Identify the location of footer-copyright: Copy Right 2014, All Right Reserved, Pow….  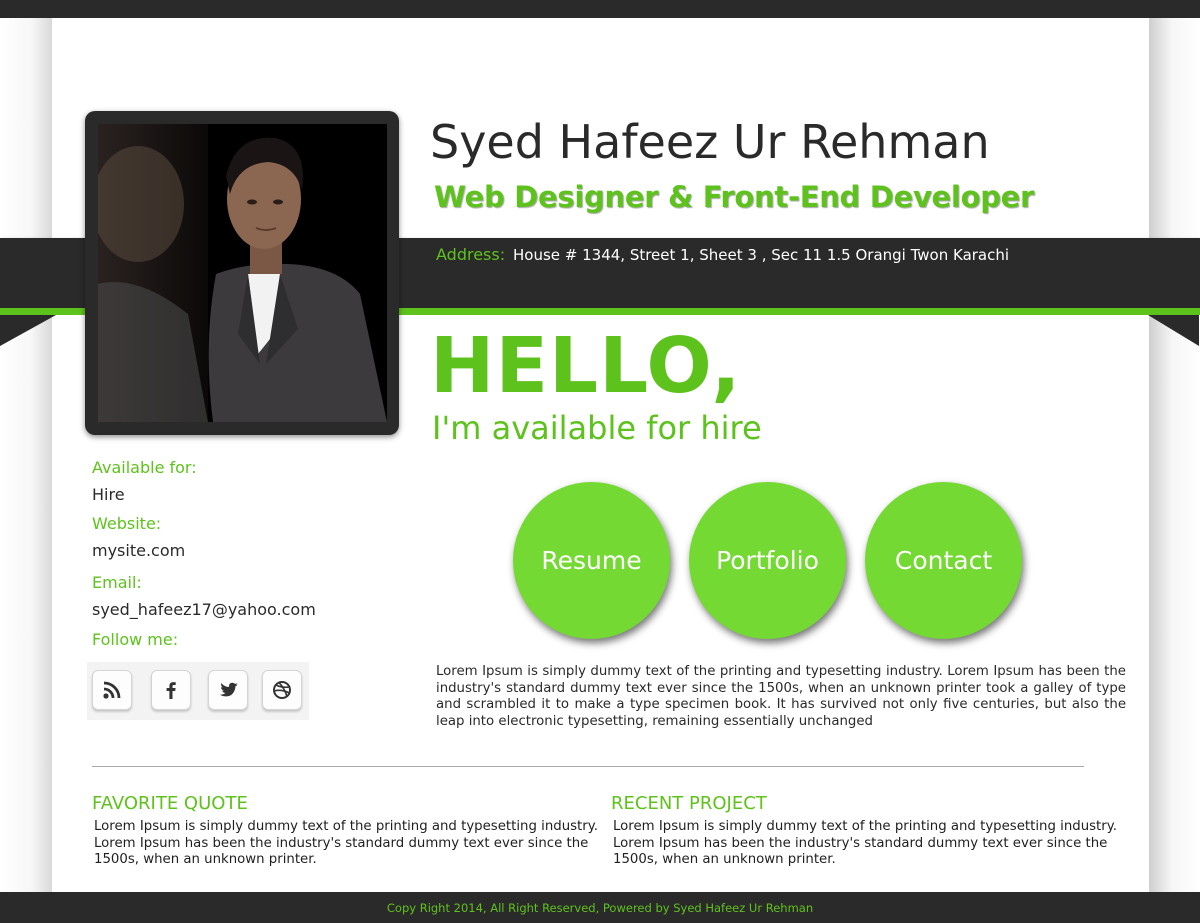
(600, 907).